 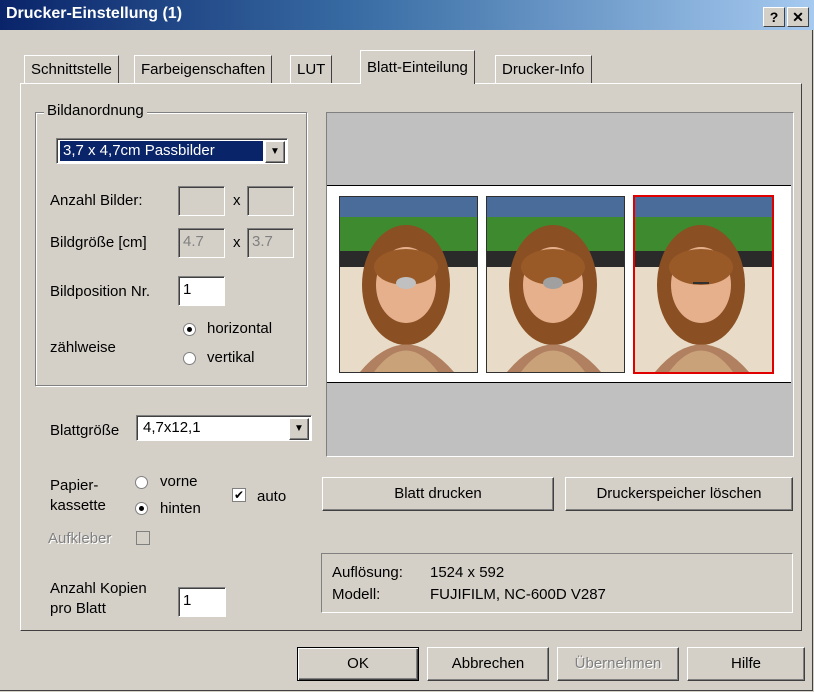 I want to click on sheet-size-select: 4,7x12,1 ▼, so click(x=224, y=428).